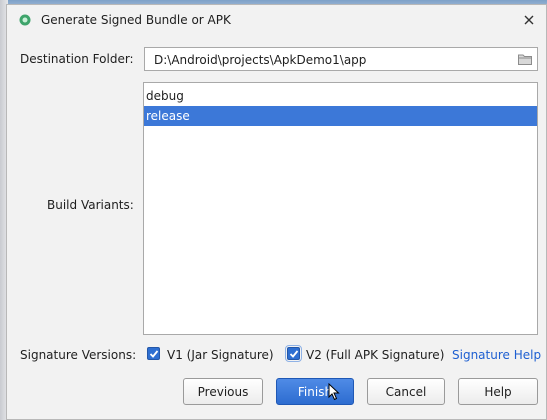 This screenshot has height=420, width=547. Describe the element at coordinates (223, 391) in the screenshot. I see `previous-button: Previous` at that location.